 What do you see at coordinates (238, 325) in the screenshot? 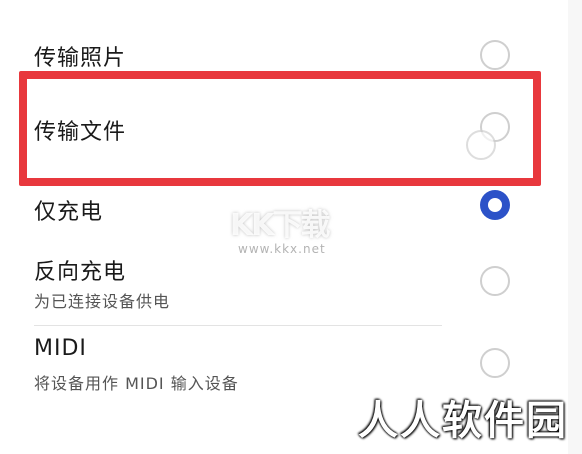
I see `divider` at bounding box center [238, 325].